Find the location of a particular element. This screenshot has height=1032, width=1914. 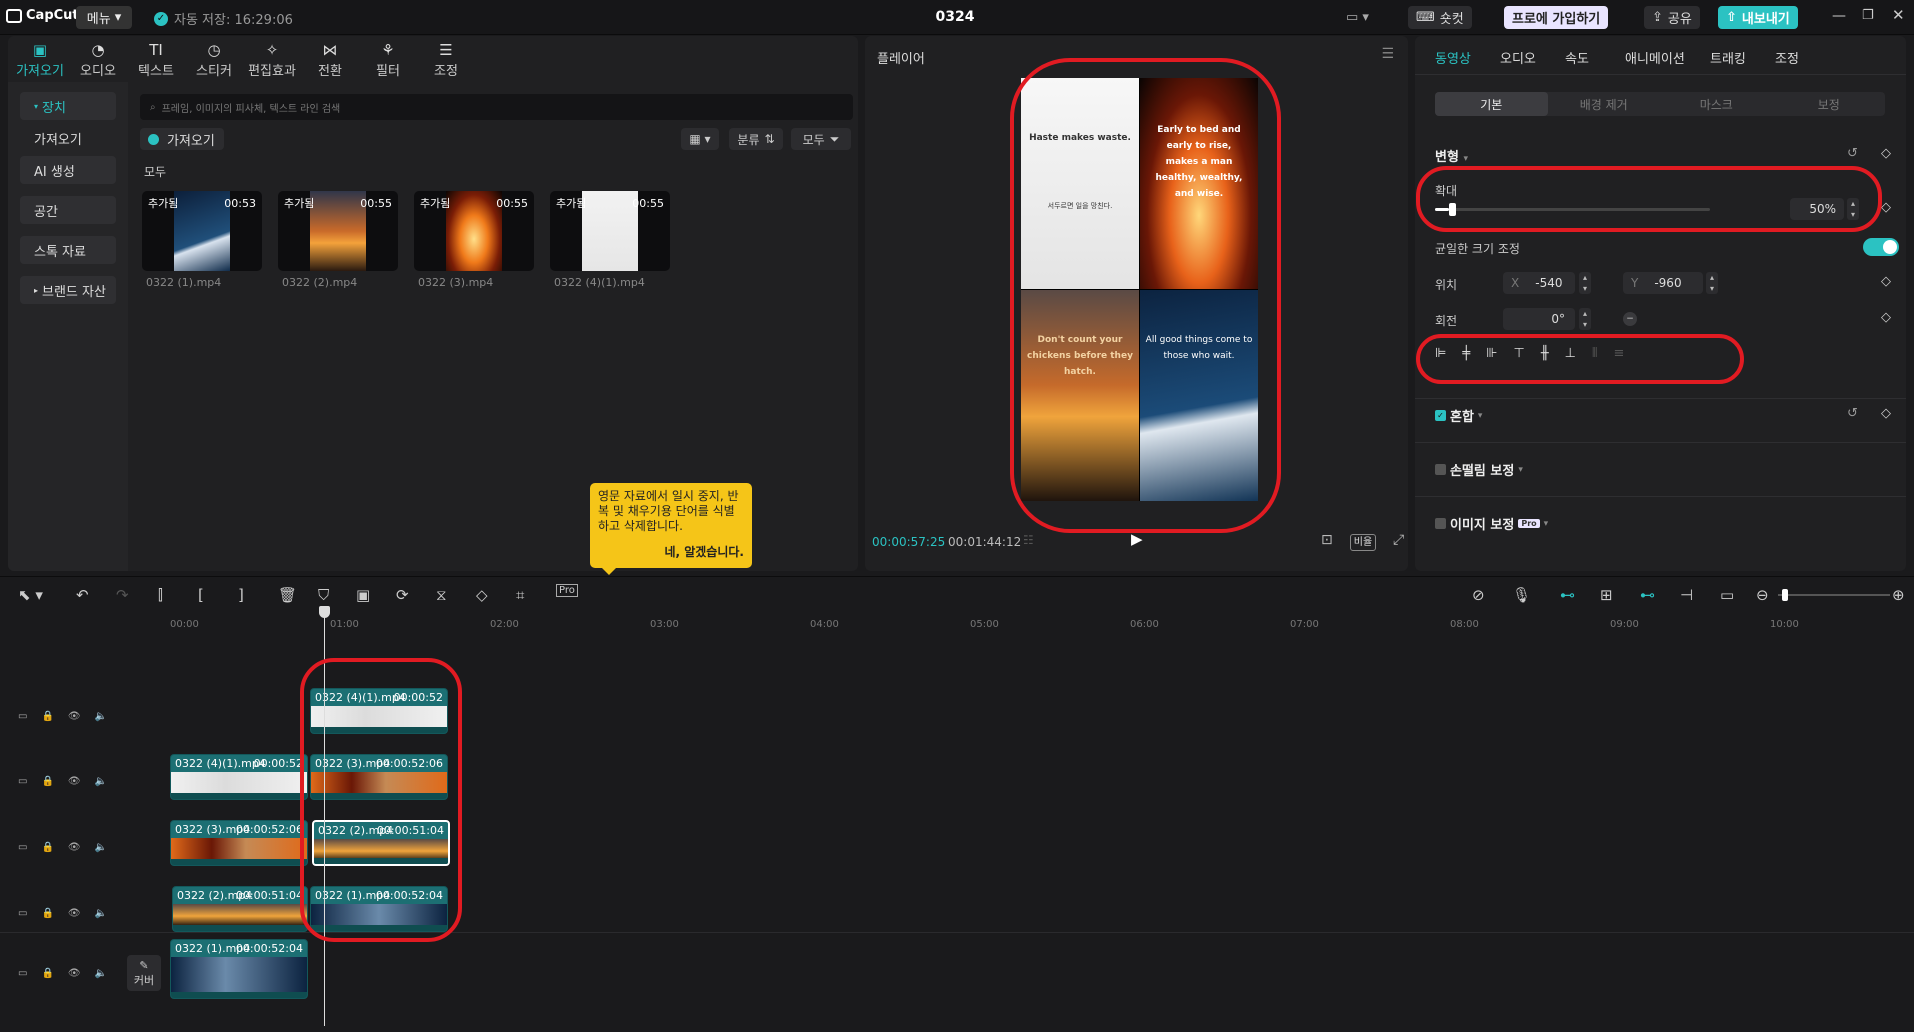

timeline-clip: 0322 (4)(1).mp4 00:00:52 is located at coordinates (379, 711).